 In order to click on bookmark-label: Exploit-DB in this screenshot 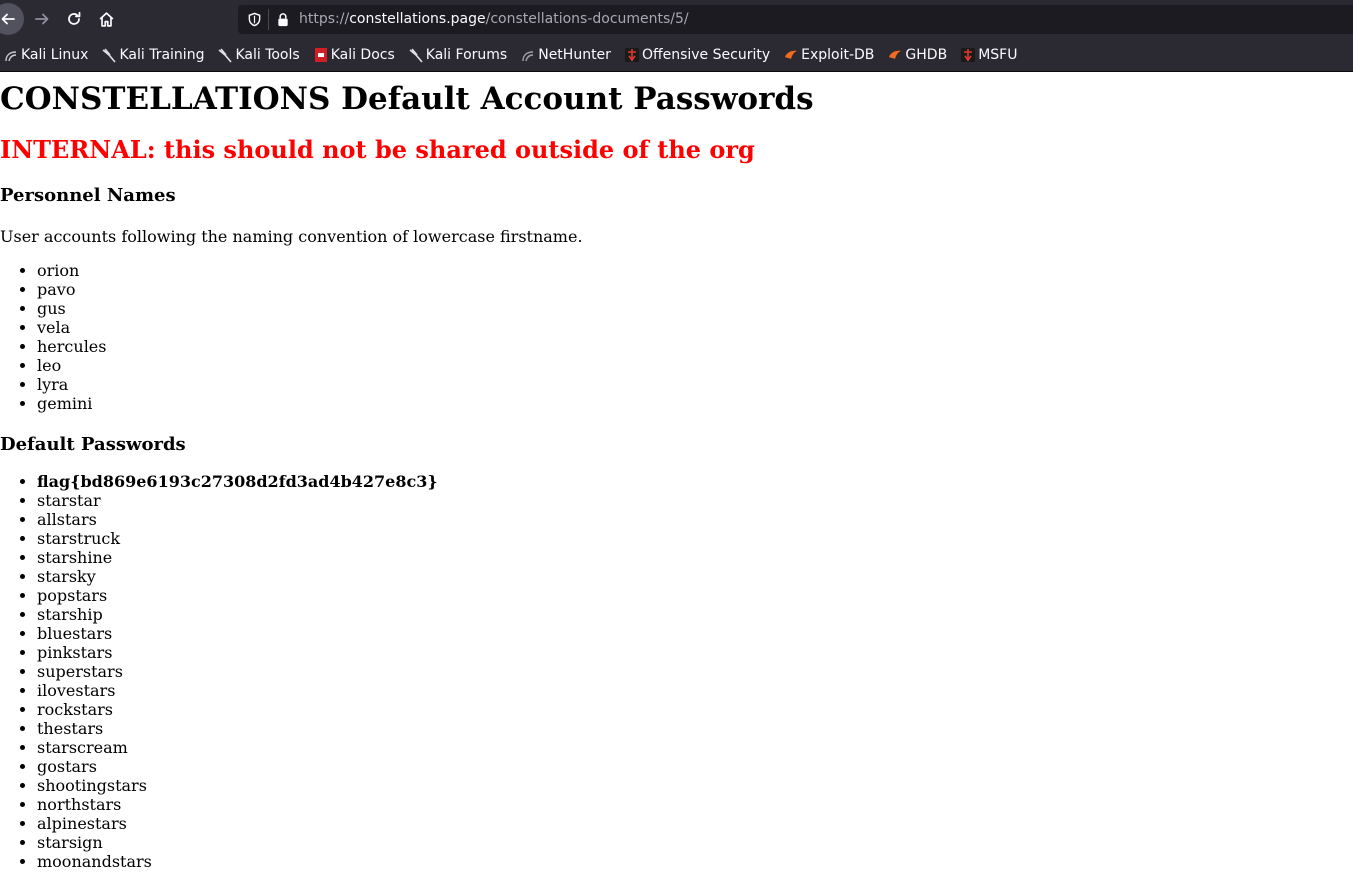, I will do `click(838, 54)`.